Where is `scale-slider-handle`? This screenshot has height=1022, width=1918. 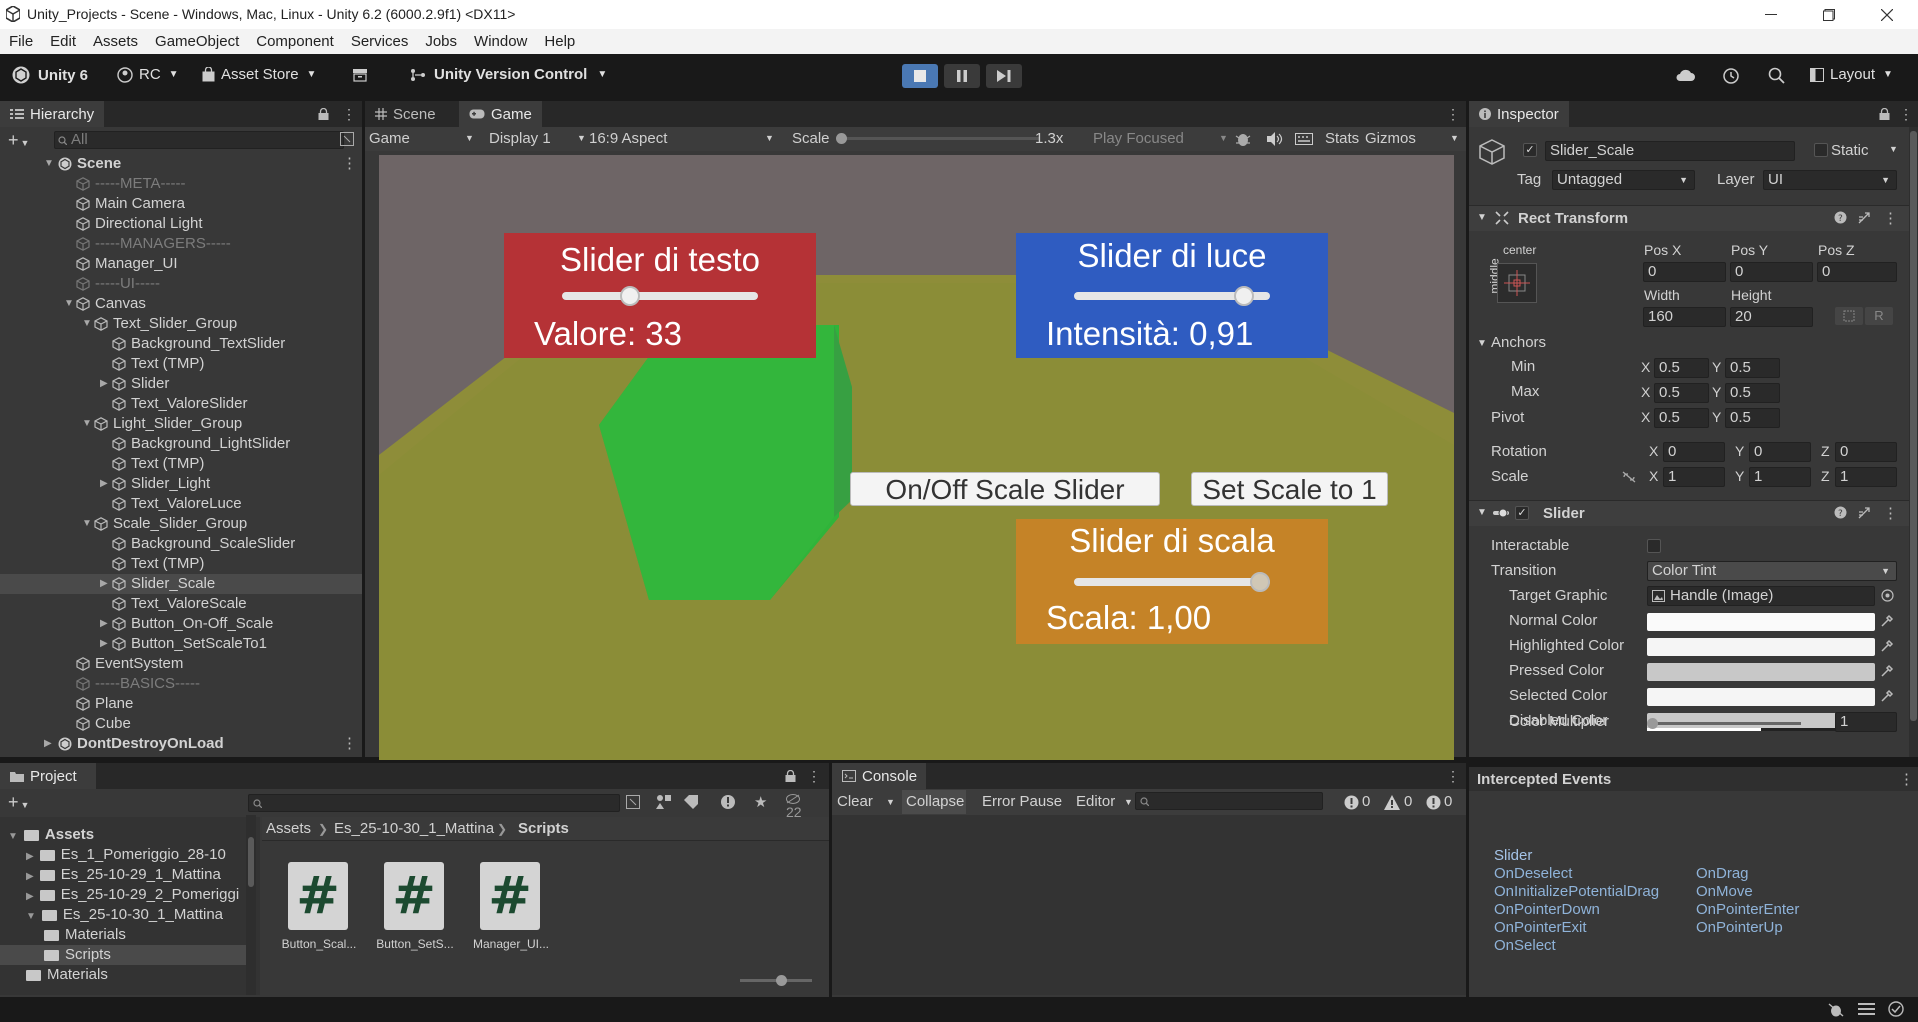 scale-slider-handle is located at coordinates (1260, 582).